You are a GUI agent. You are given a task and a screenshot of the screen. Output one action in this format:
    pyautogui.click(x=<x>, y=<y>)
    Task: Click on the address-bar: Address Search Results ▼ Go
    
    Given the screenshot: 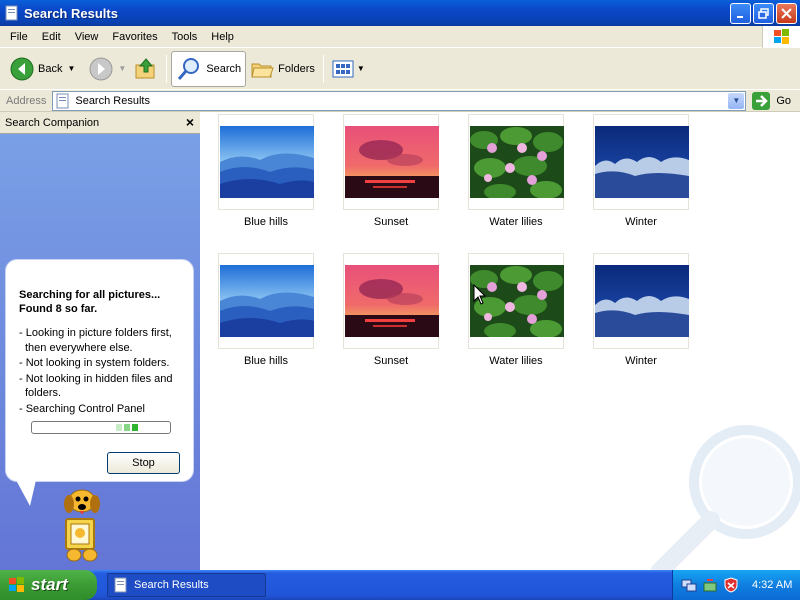 What is the action you would take?
    pyautogui.click(x=400, y=101)
    